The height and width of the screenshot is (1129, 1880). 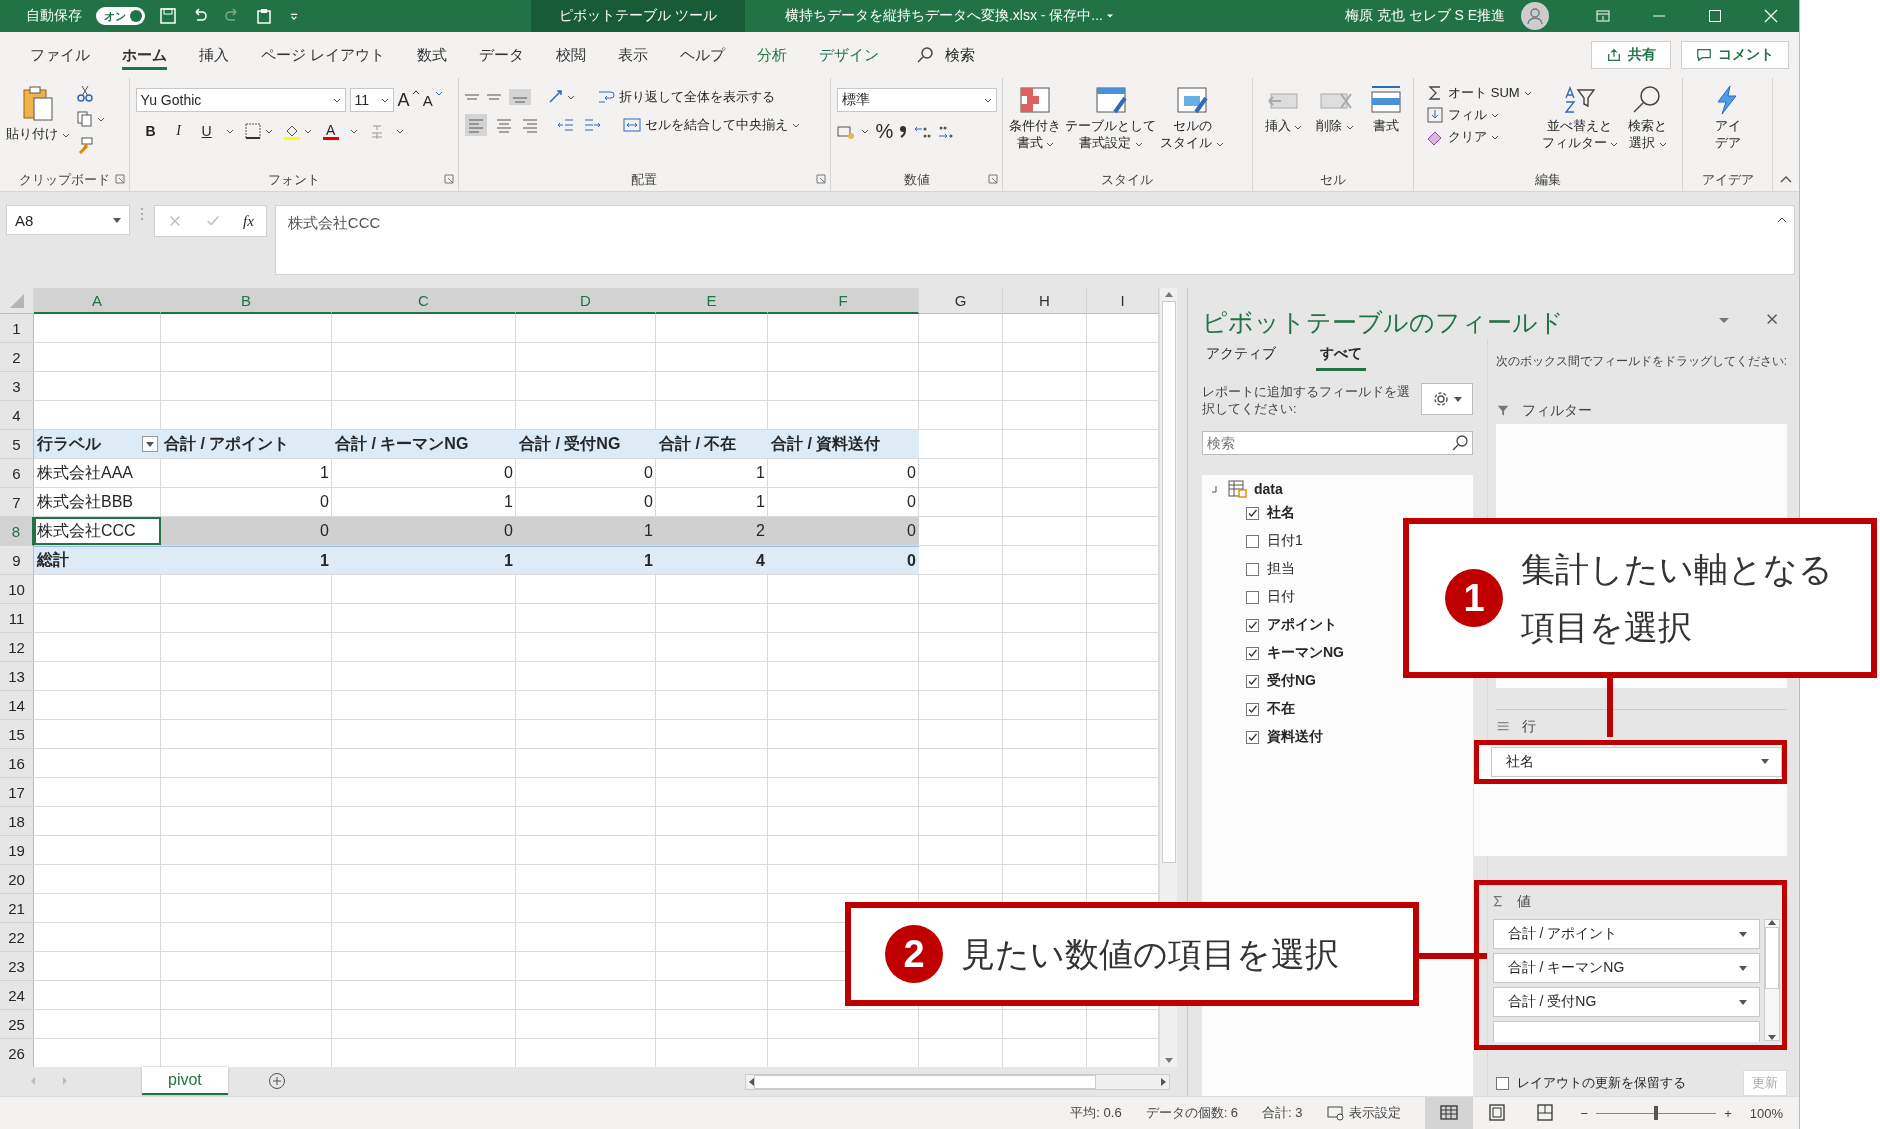 I want to click on callout-text: 項目を選択, so click(x=1607, y=627).